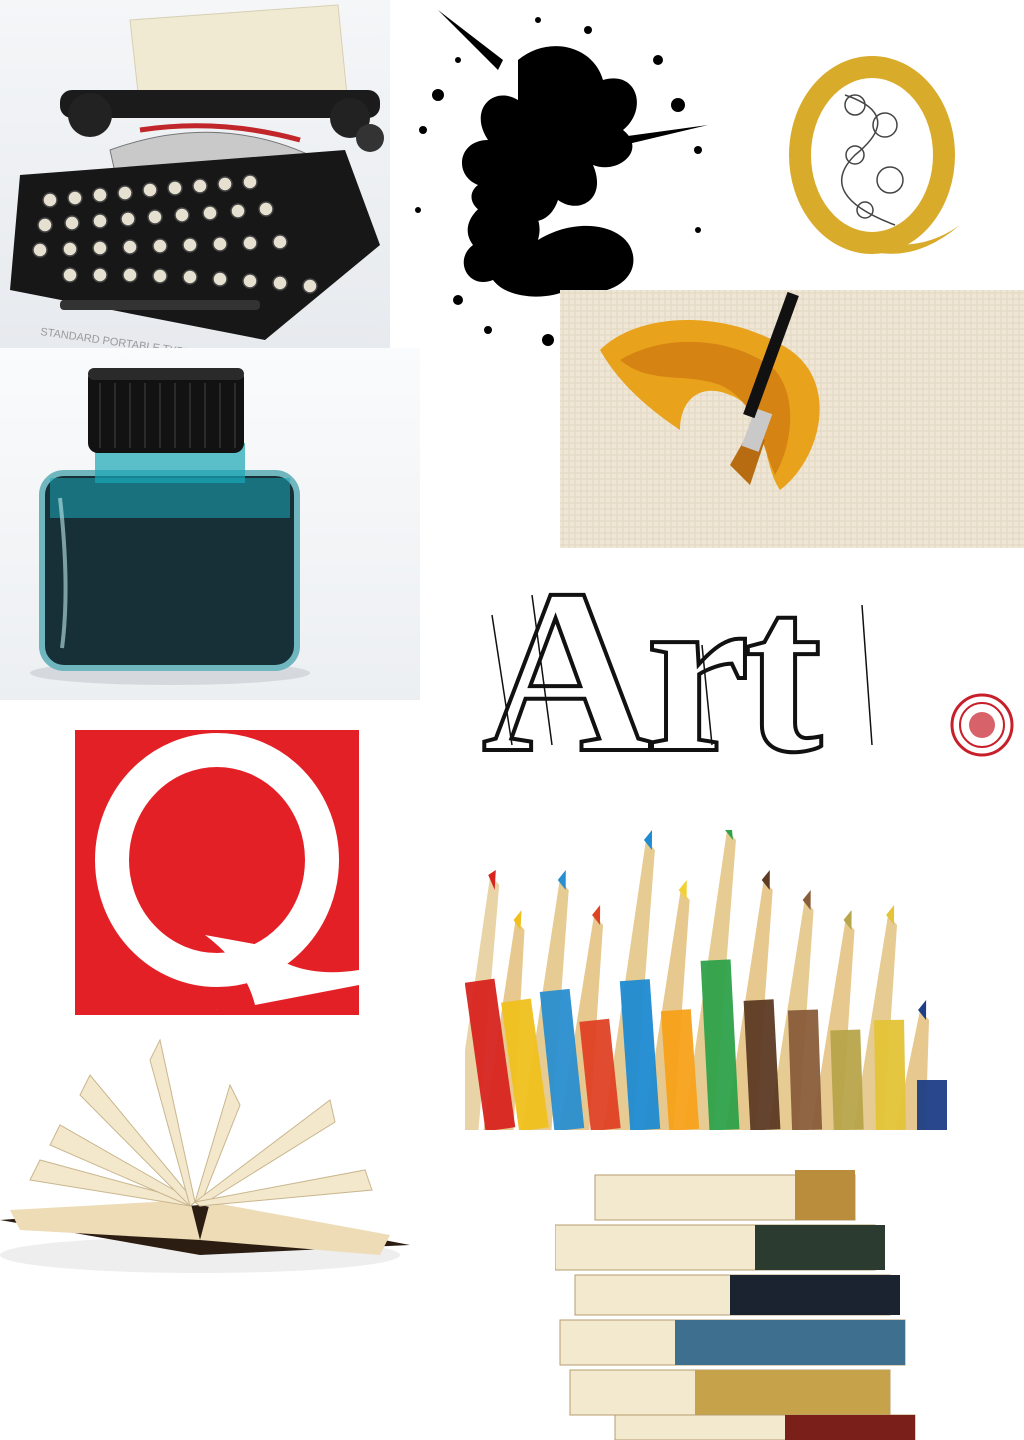 This screenshot has width=1024, height=1440. I want to click on red-q-logo: Q, so click(217, 872).